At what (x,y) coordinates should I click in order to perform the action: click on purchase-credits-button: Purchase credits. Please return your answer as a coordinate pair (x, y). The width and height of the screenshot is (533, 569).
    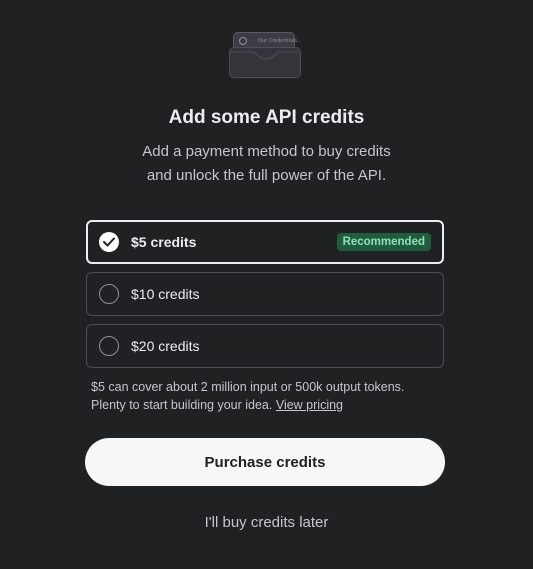
    Looking at the image, I should click on (265, 462).